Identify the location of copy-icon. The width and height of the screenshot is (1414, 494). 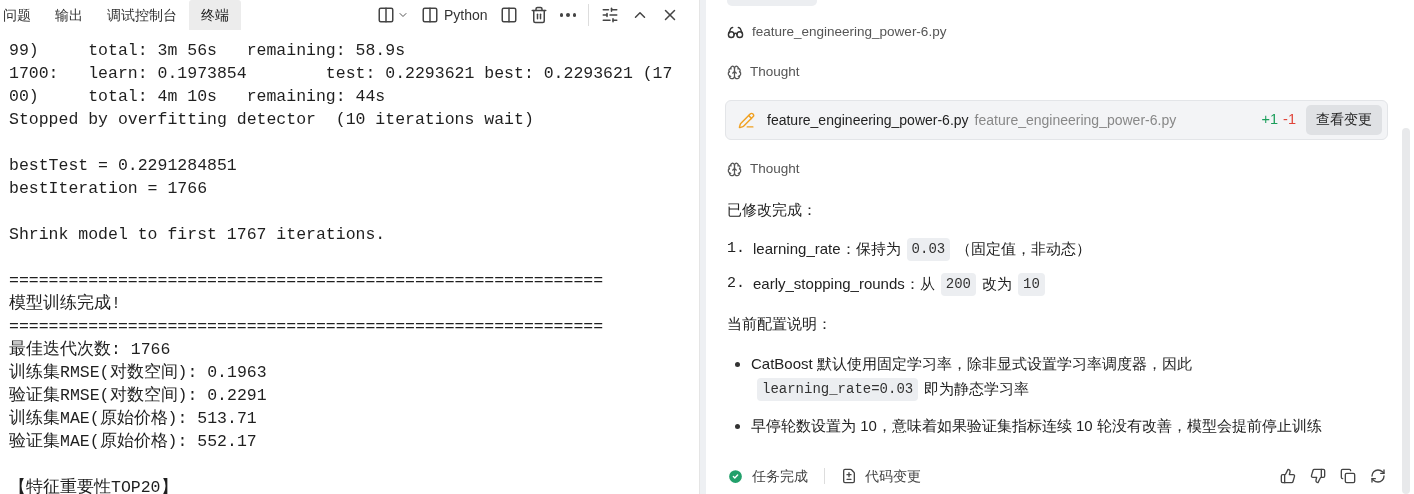
(1348, 476).